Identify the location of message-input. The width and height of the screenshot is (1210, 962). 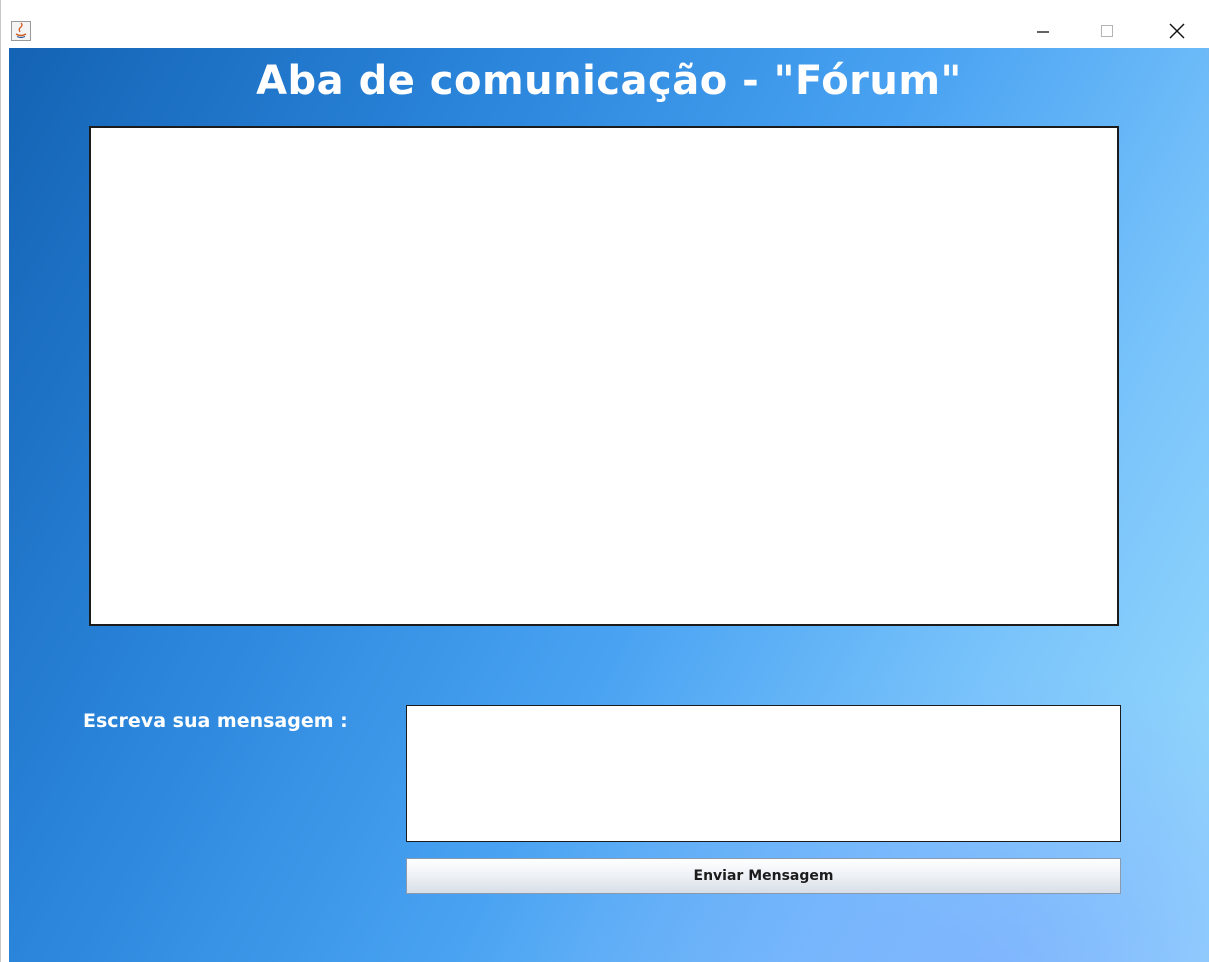
(763, 773).